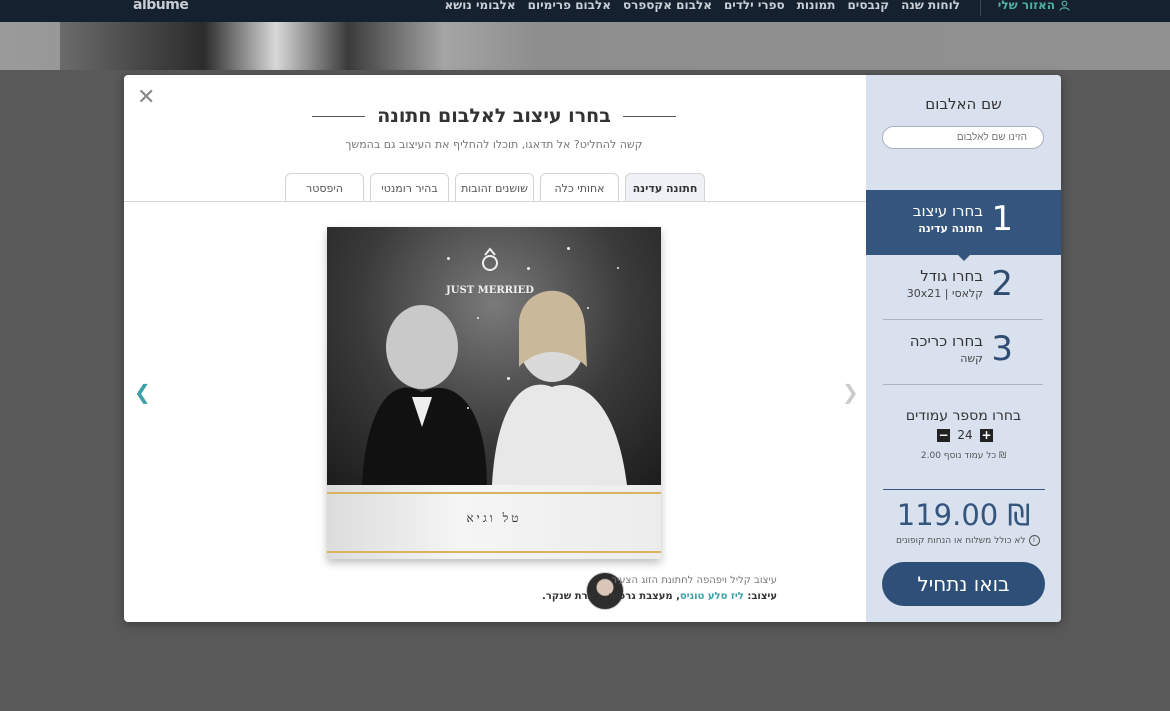  I want to click on cover-title-band: טל וגיא, so click(494, 522).